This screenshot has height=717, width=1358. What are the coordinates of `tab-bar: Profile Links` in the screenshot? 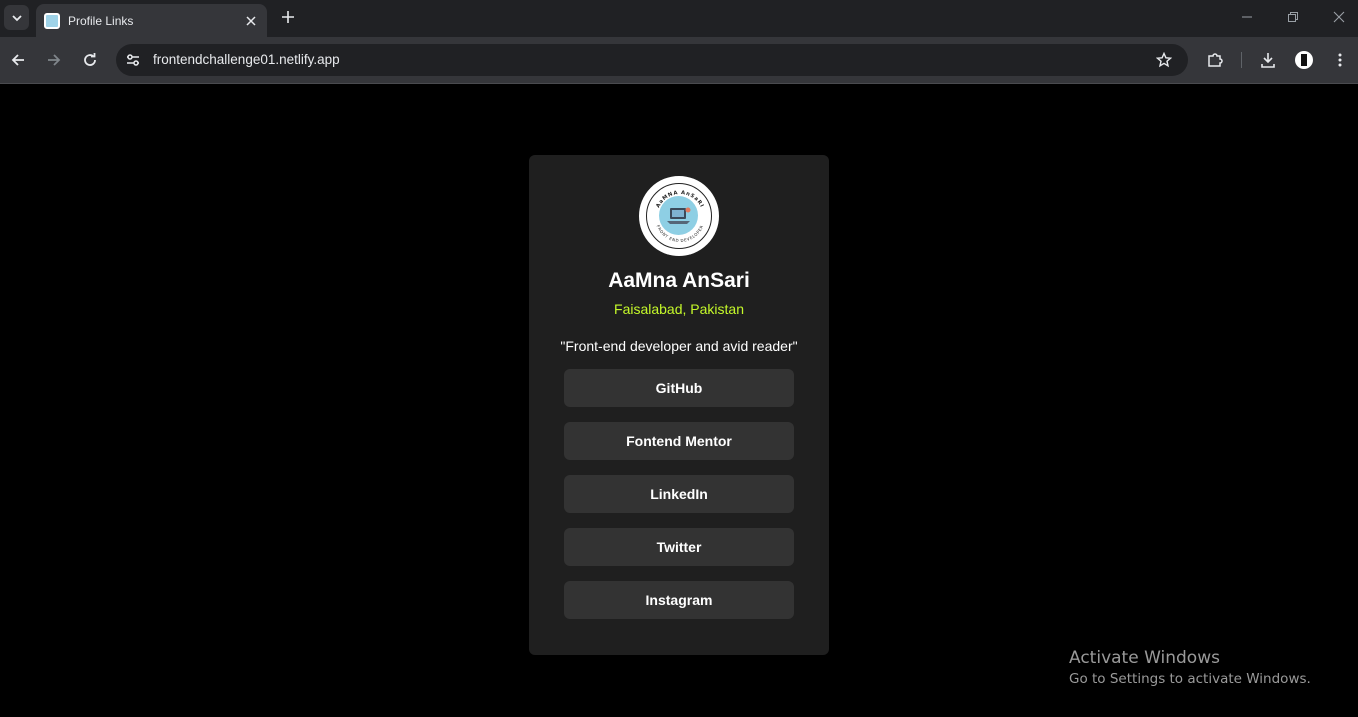 It's located at (679, 18).